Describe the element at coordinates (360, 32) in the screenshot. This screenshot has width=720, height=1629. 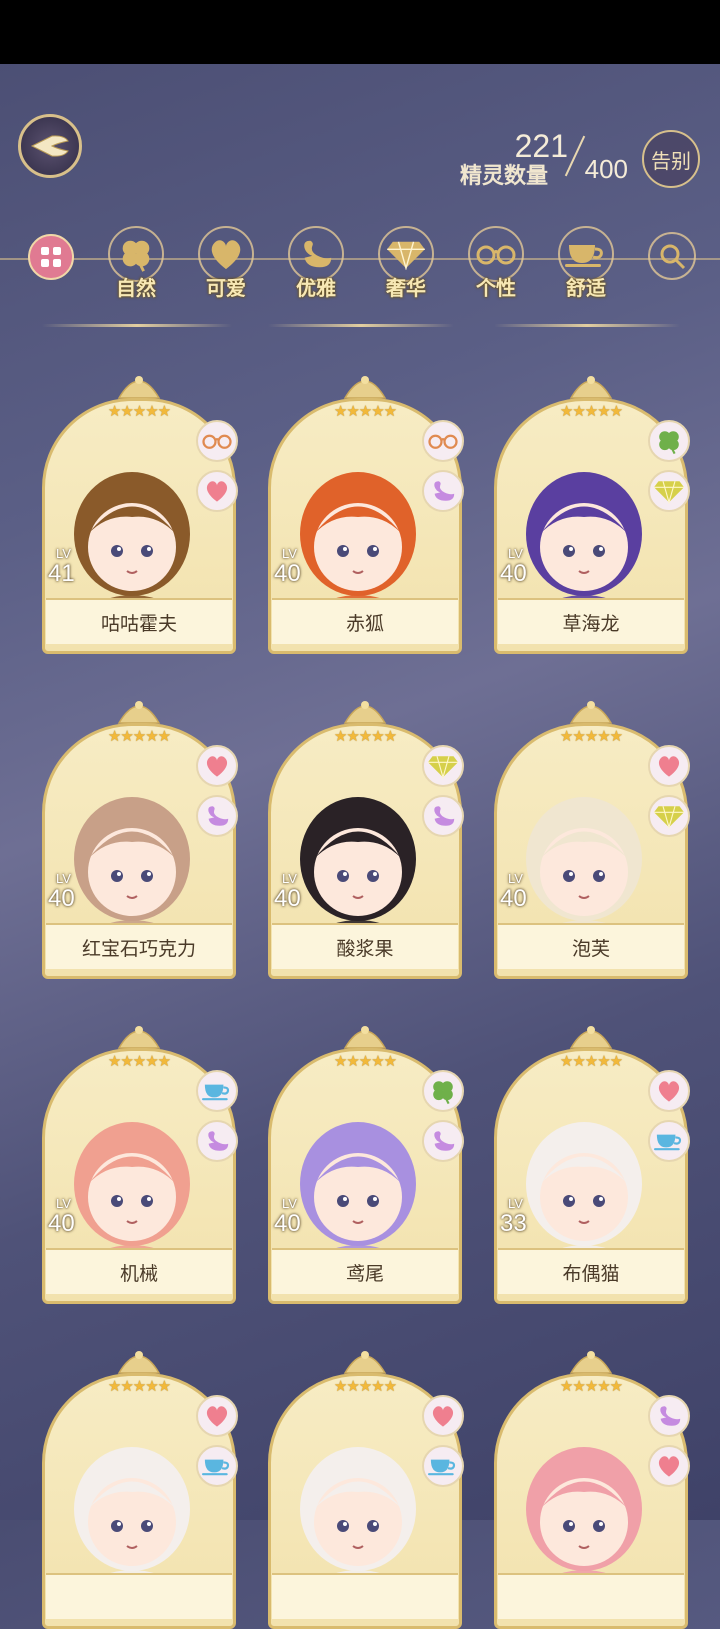
I see `status-bar` at that location.